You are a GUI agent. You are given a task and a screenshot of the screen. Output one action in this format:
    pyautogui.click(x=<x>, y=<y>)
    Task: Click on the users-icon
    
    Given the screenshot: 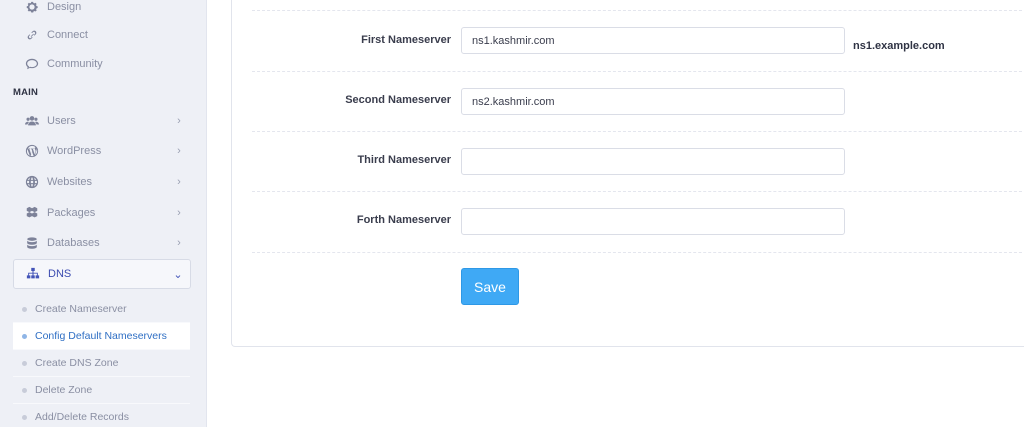 What is the action you would take?
    pyautogui.click(x=32, y=121)
    